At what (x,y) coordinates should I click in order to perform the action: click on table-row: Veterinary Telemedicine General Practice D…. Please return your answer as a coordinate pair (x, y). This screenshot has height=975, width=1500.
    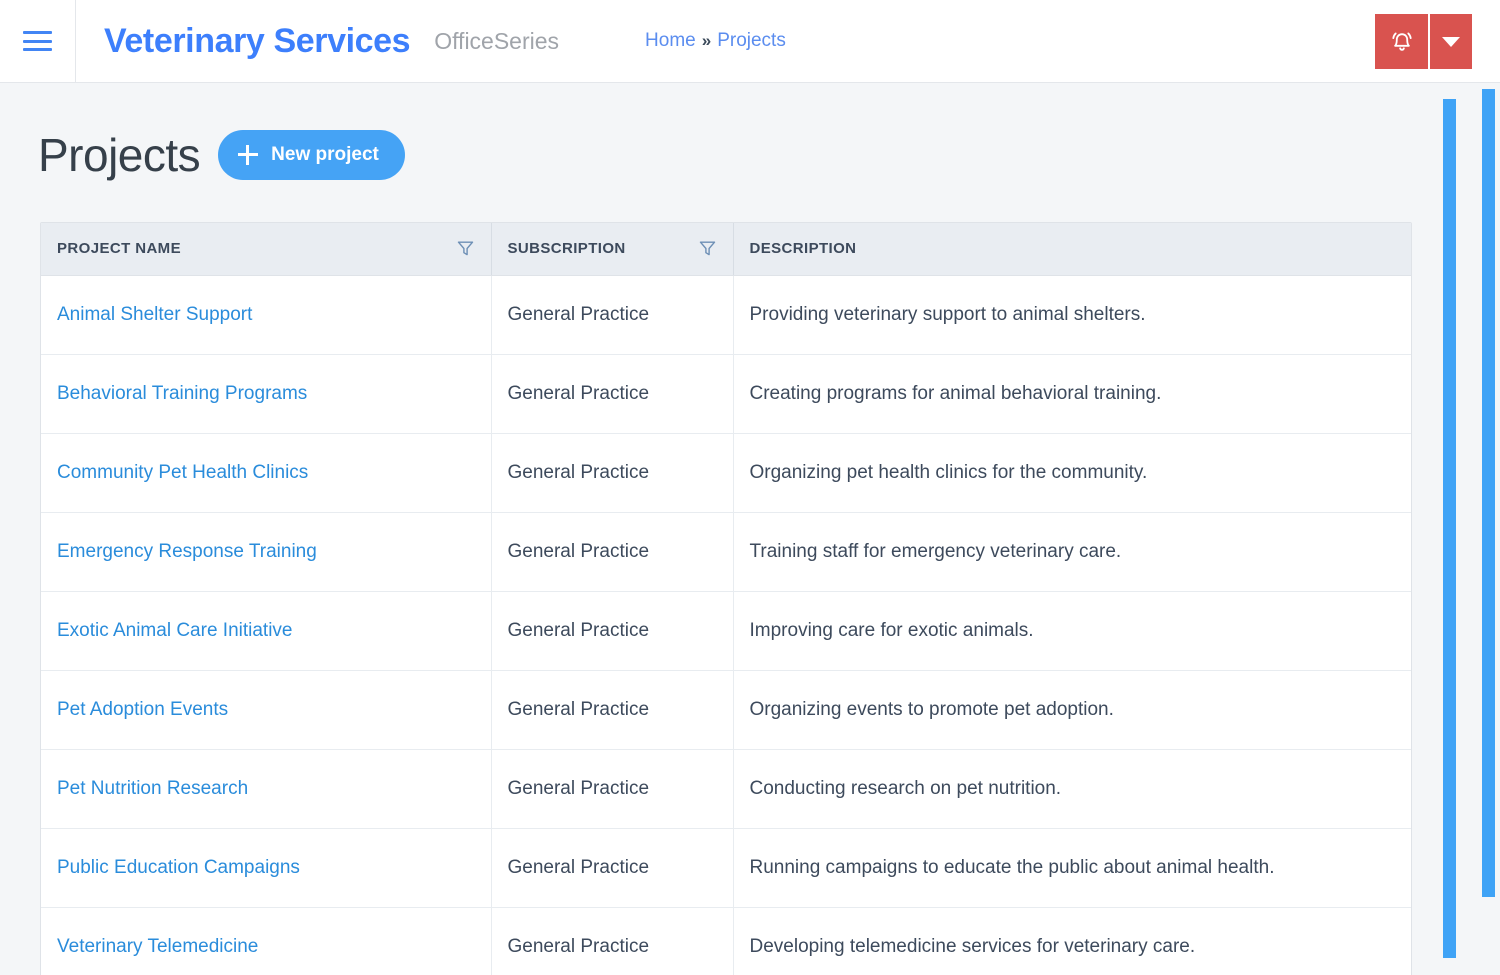
    Looking at the image, I should click on (726, 941).